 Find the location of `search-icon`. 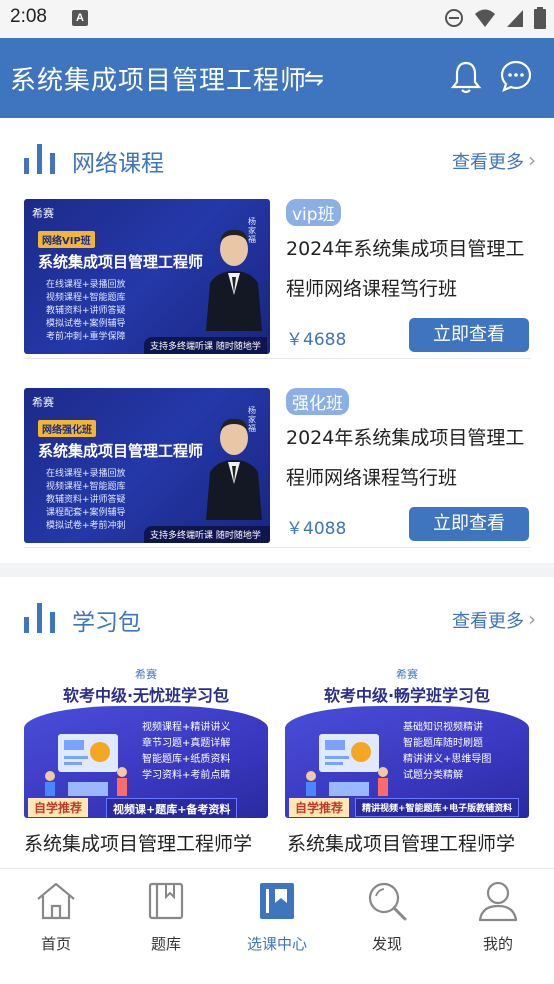

search-icon is located at coordinates (387, 901).